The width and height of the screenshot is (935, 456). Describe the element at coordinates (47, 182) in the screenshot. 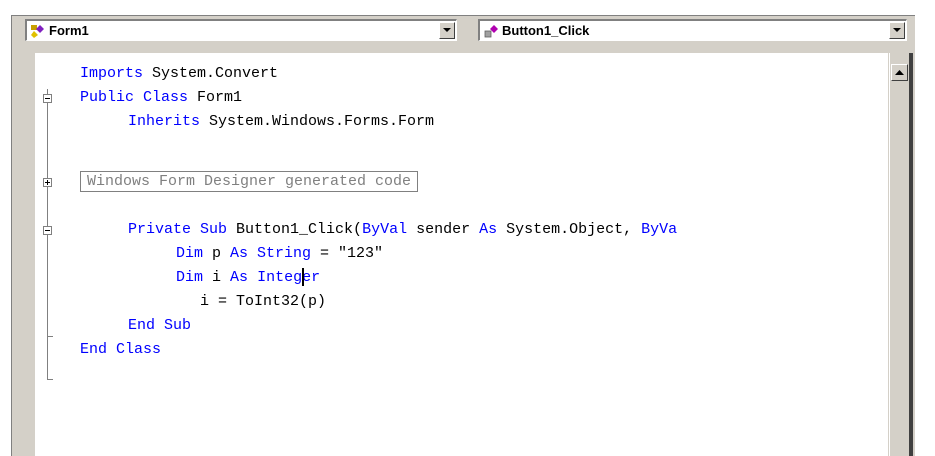

I see `expand-region-icon` at that location.